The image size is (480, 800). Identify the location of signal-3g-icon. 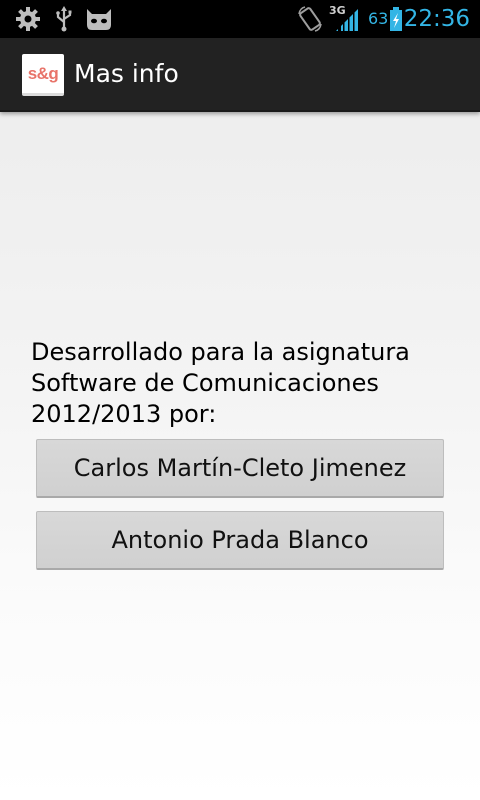
(347, 20).